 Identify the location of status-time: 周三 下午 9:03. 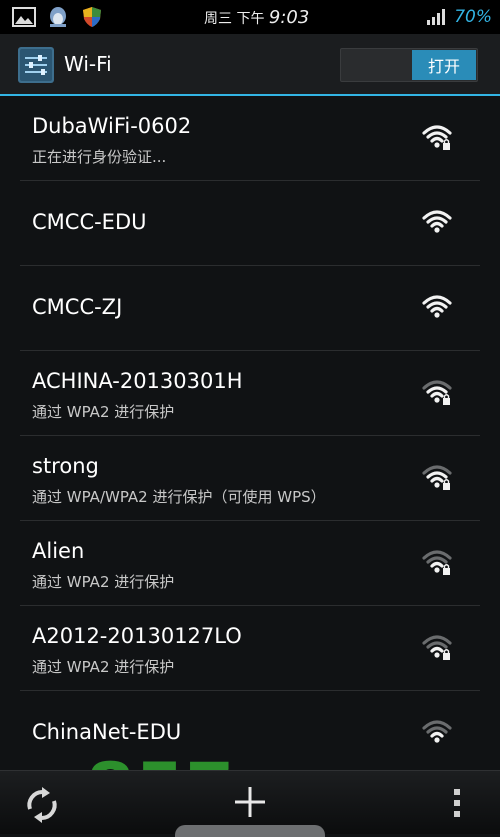
(256, 17).